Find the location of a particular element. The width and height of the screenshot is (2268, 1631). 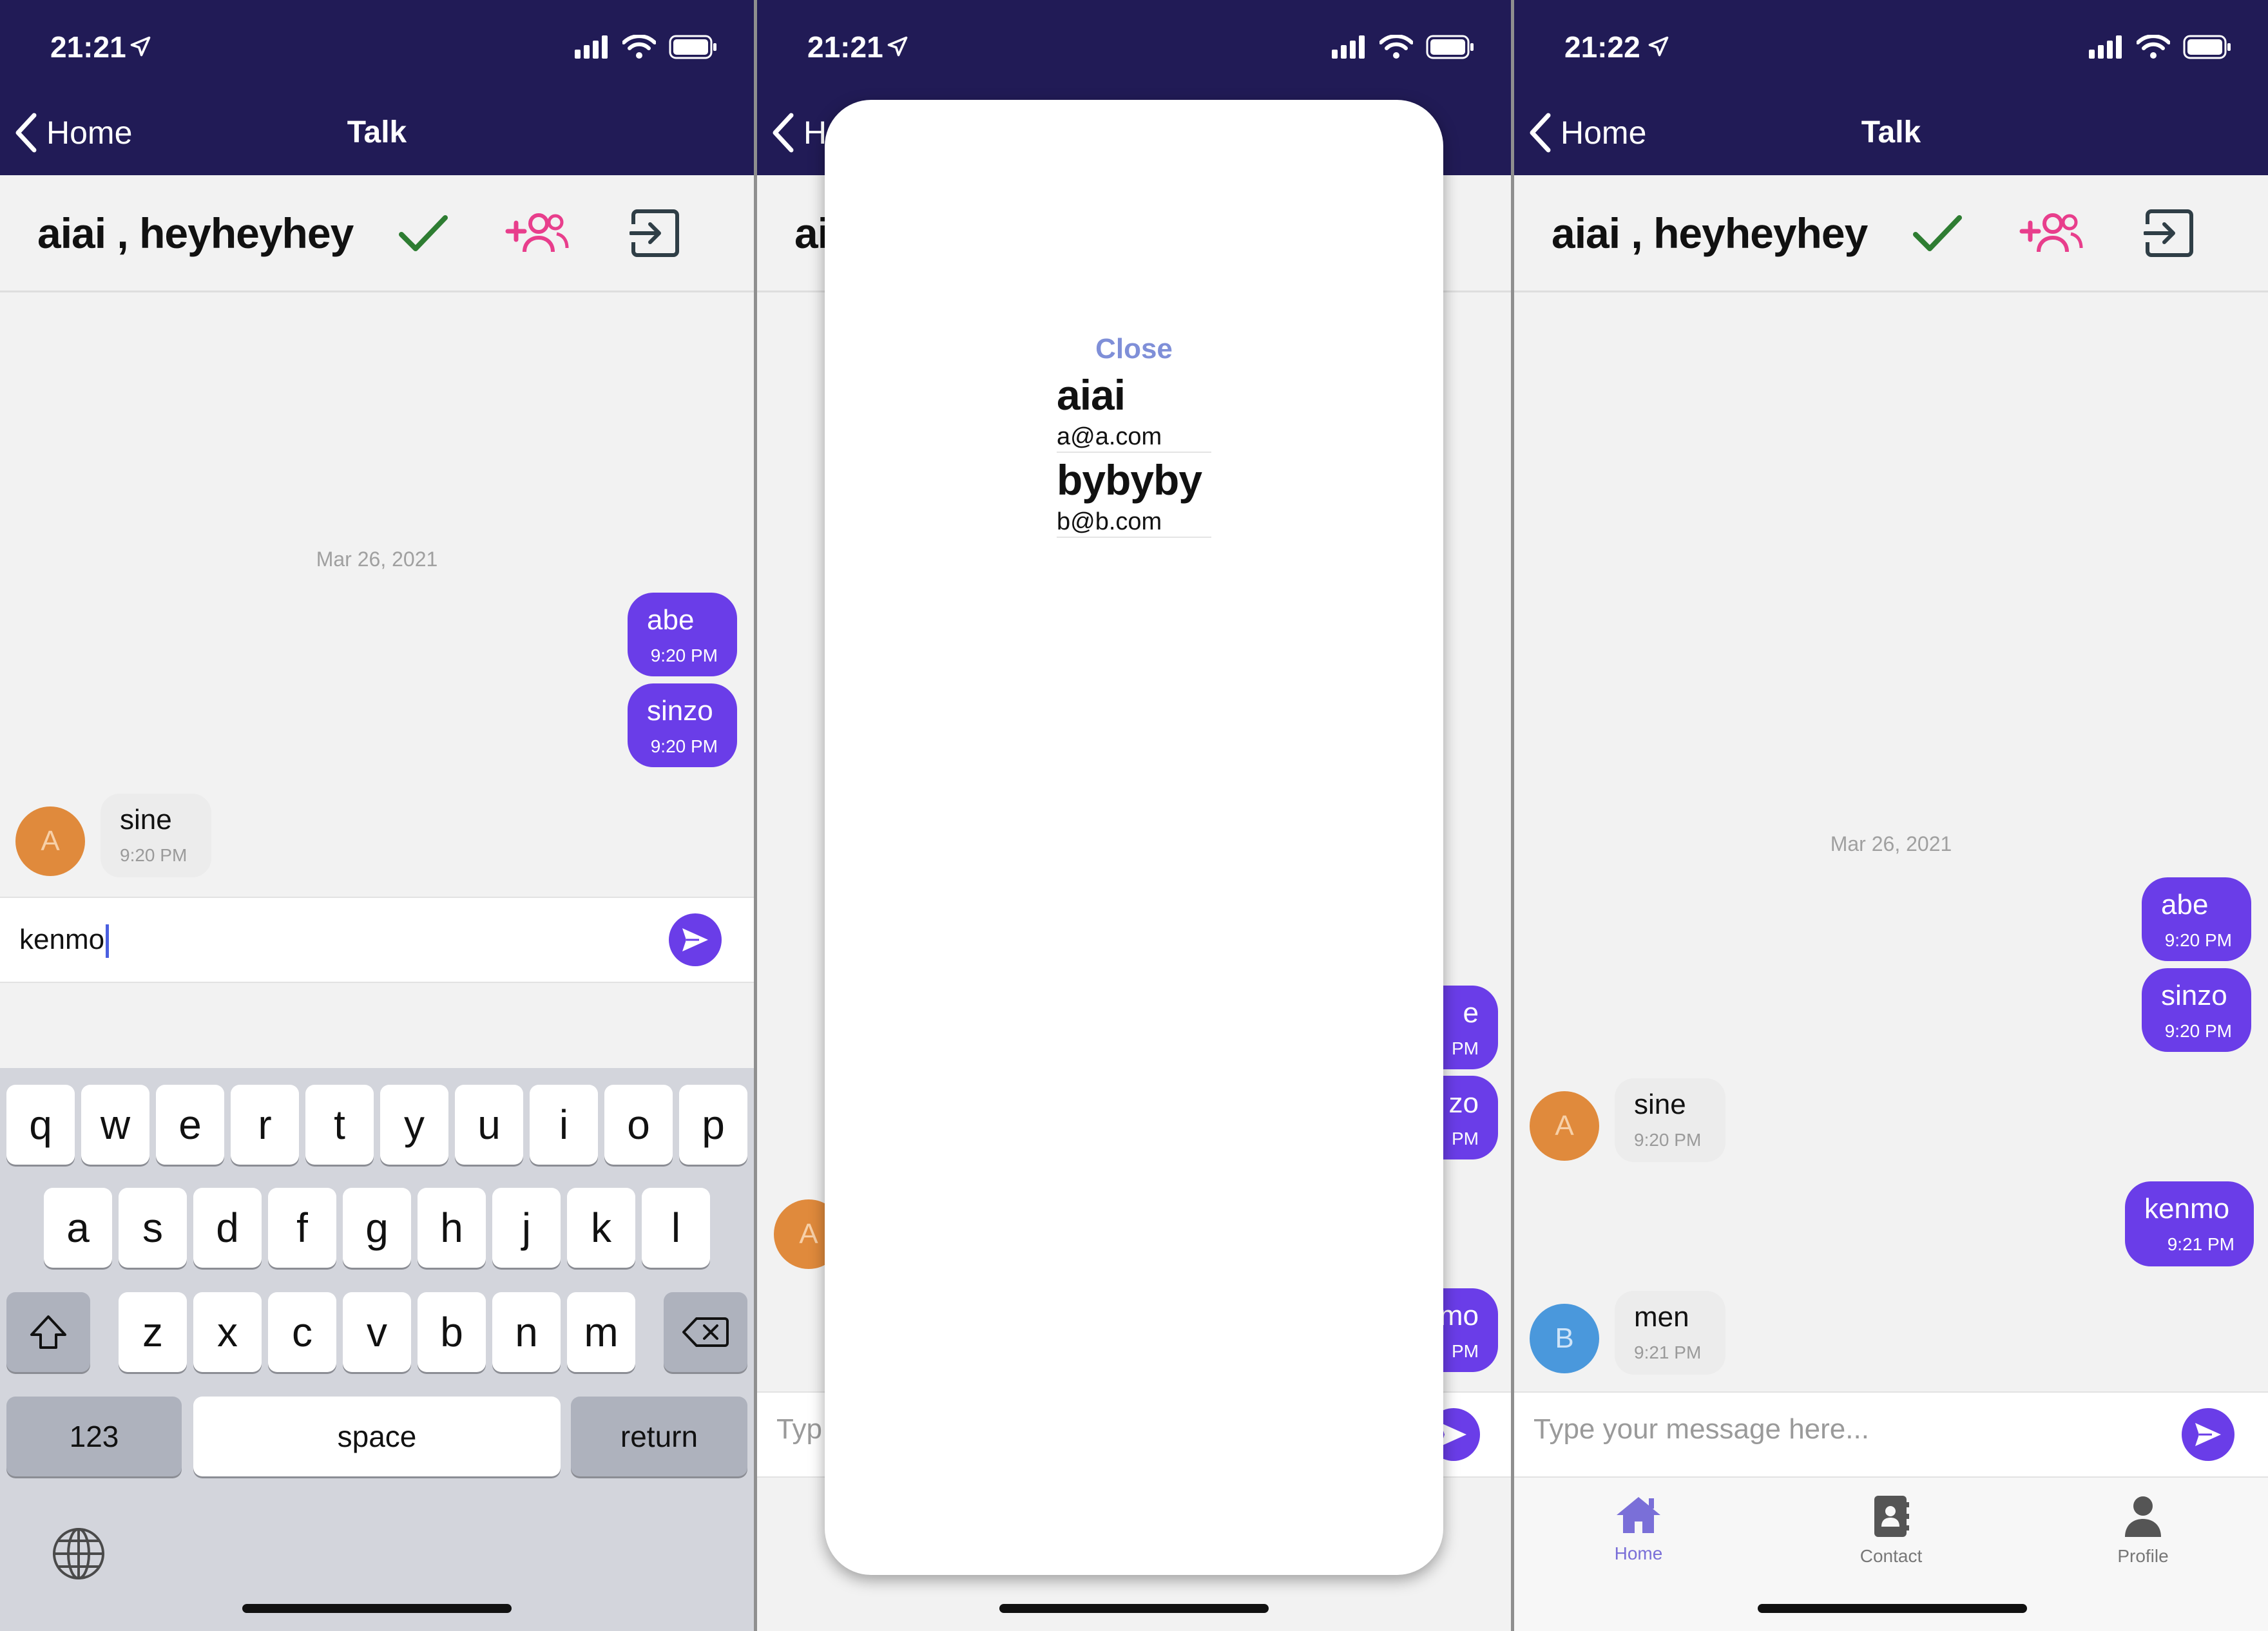

key-h: h is located at coordinates (452, 1228).